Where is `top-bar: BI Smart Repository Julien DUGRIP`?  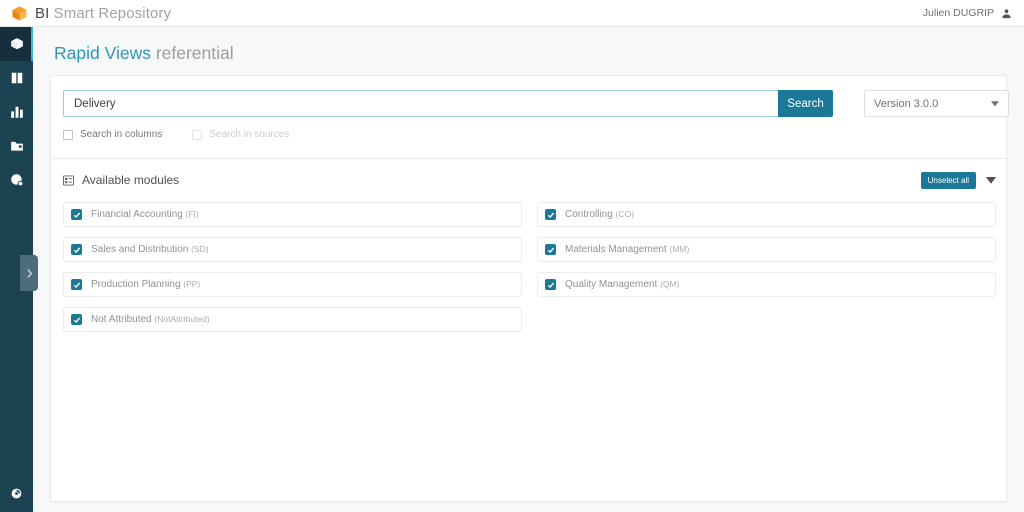 top-bar: BI Smart Repository Julien DUGRIP is located at coordinates (512, 13).